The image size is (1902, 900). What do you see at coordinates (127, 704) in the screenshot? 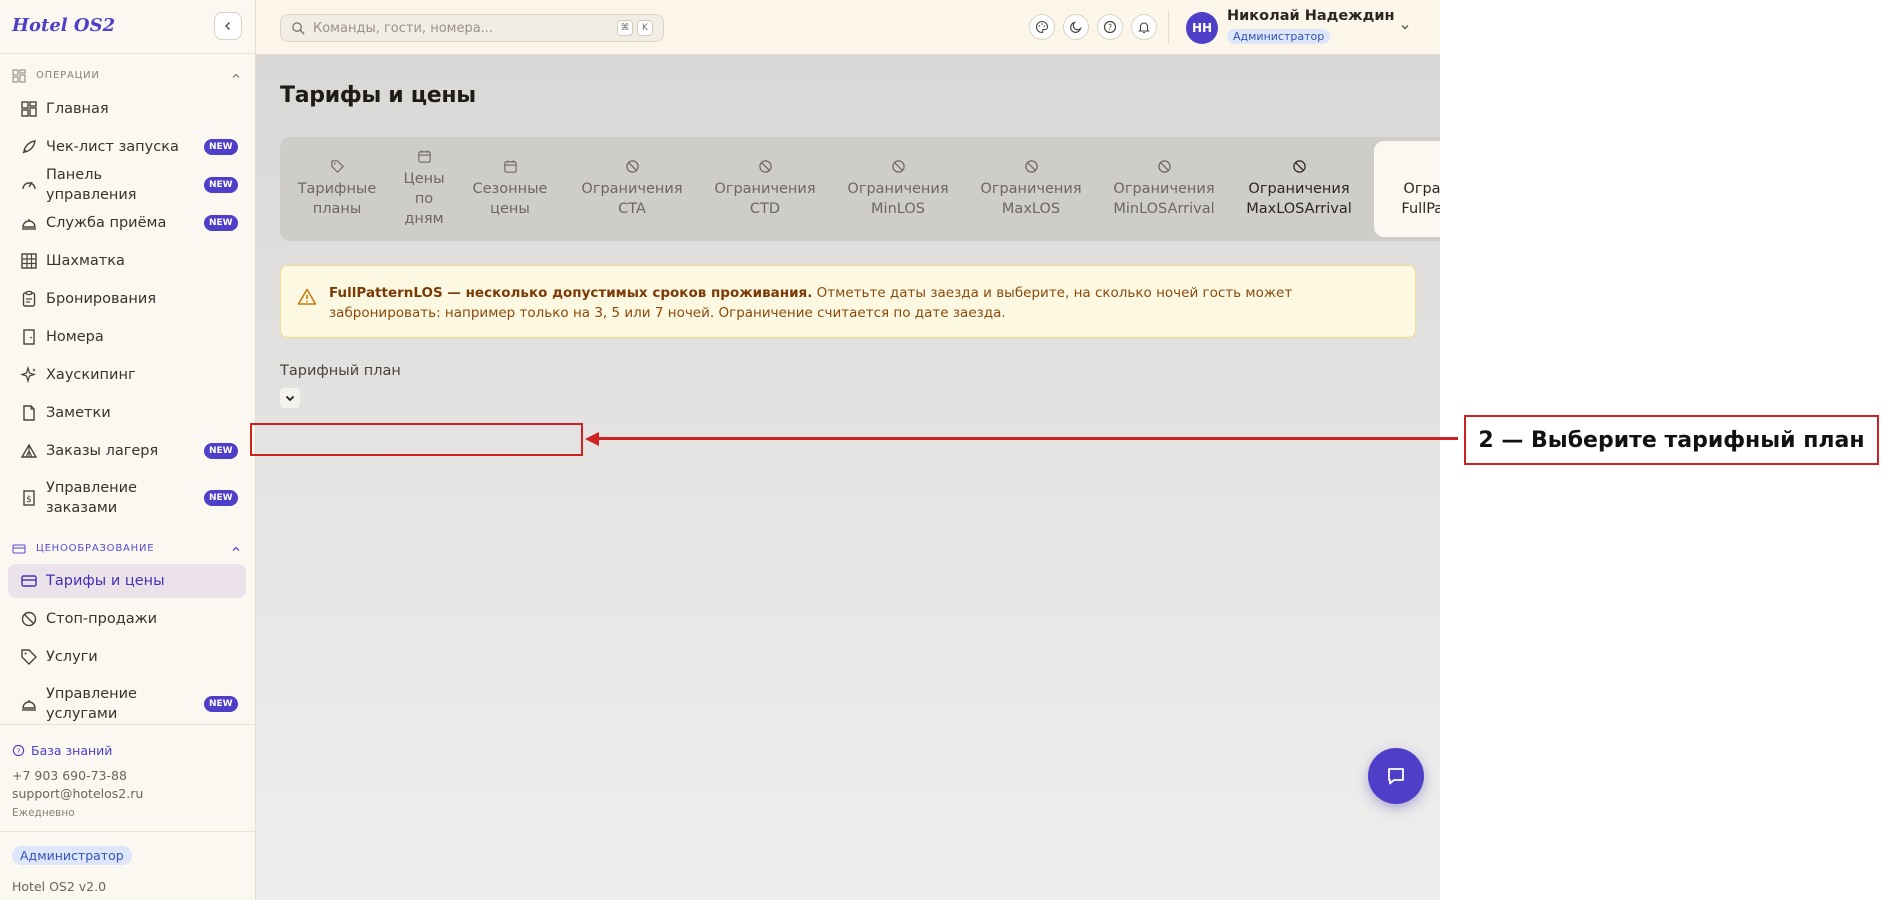
I see `sidebar-item-service-management: Управление услугами NEW` at bounding box center [127, 704].